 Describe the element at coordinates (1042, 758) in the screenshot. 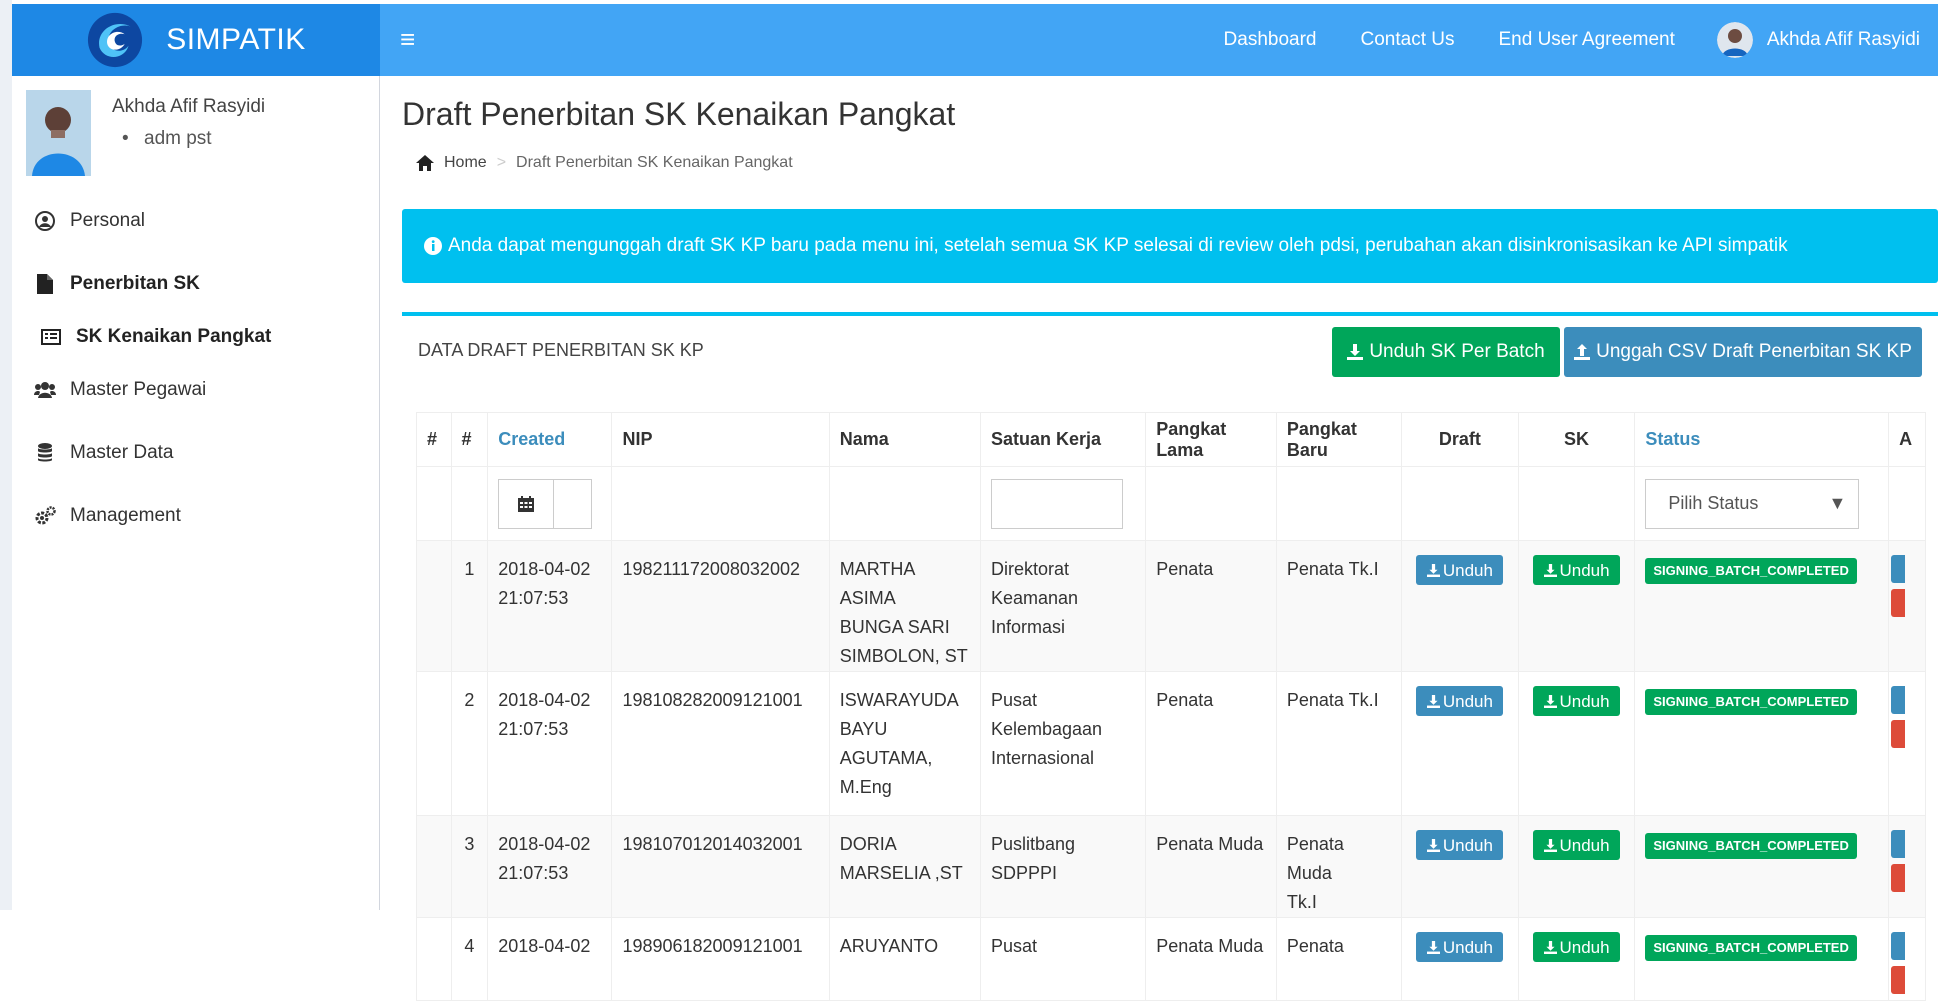

I see `cell-line: Internasional` at that location.